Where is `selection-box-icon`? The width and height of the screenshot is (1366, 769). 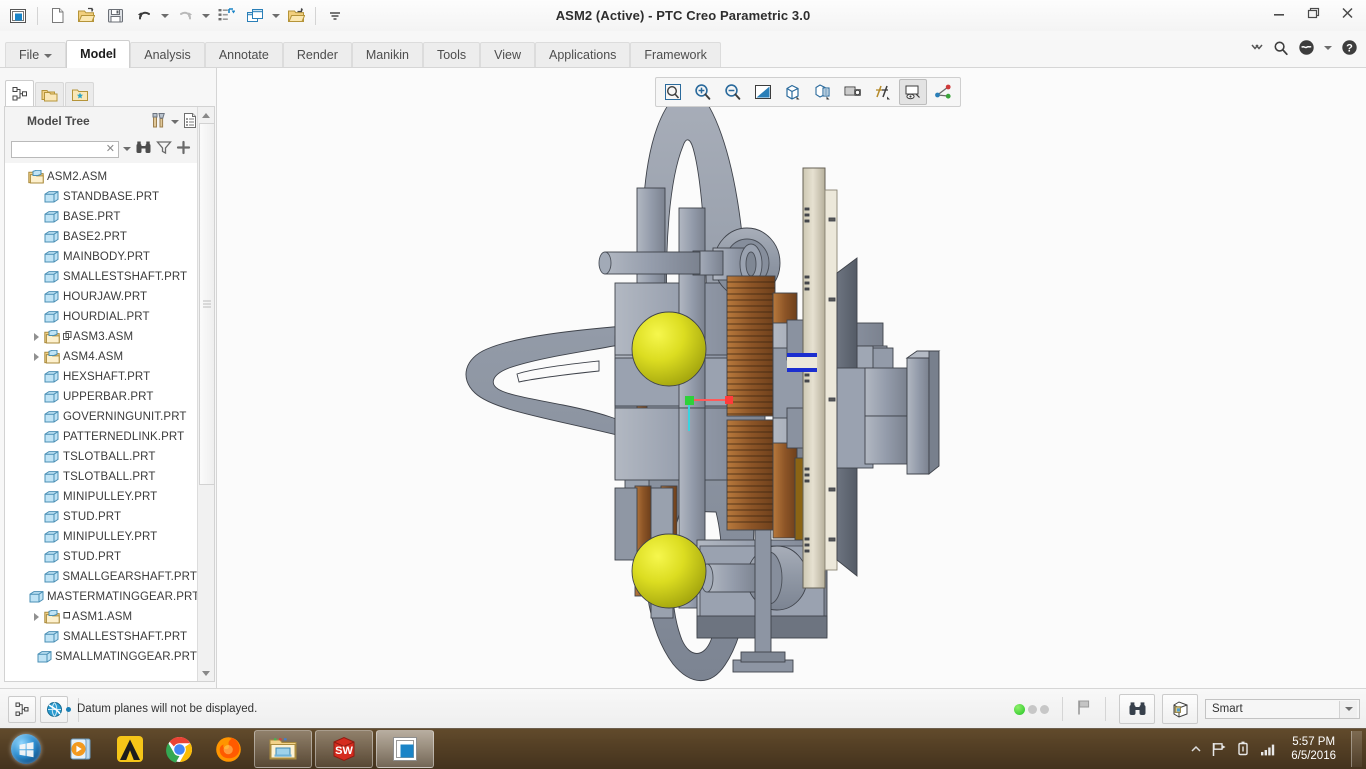
selection-box-icon is located at coordinates (1180, 709).